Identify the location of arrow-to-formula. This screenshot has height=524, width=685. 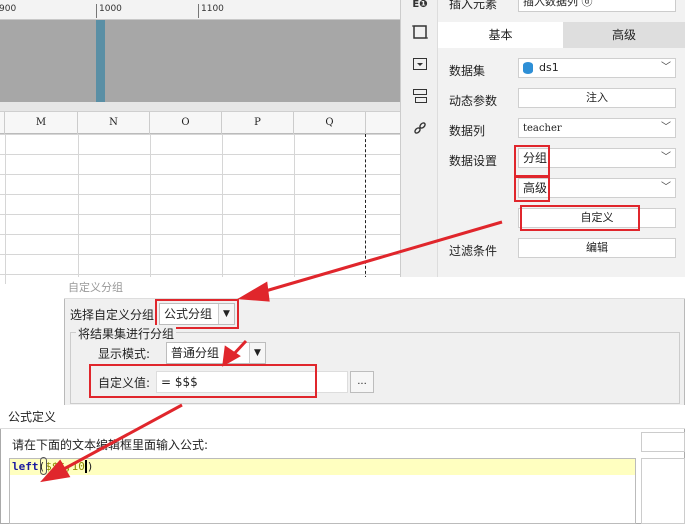
(122, 437).